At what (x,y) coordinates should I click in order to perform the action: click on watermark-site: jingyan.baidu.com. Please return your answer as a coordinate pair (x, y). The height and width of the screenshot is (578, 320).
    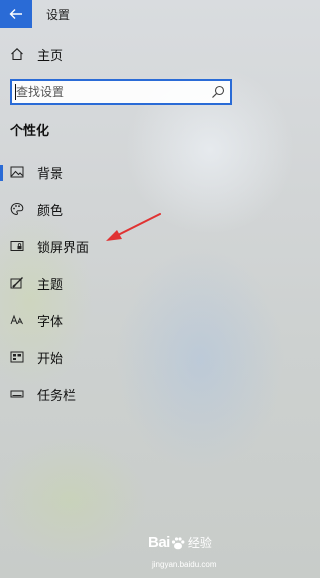
    Looking at the image, I should click on (184, 564).